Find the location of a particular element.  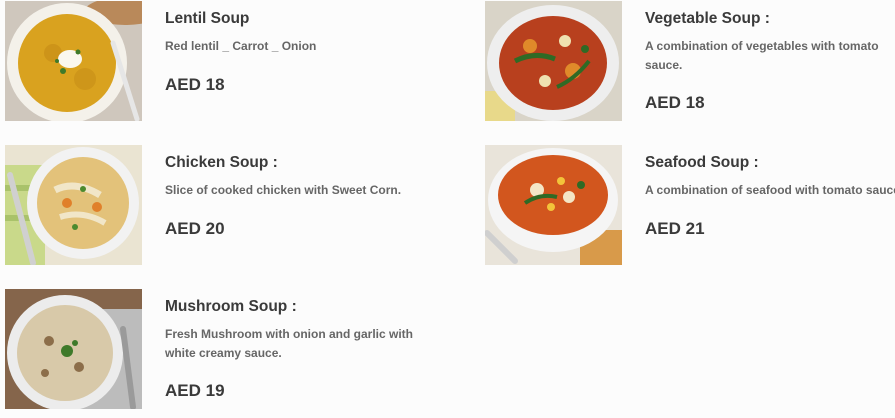

item-price: AED 20 is located at coordinates (195, 228).